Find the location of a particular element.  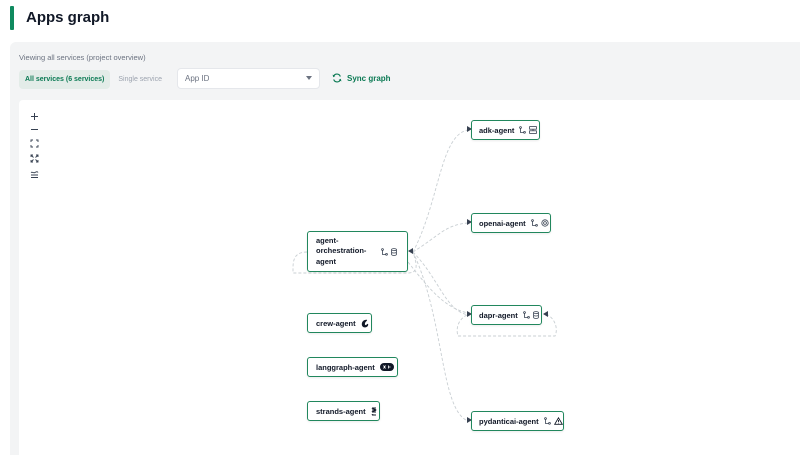

node-label-line: agent is located at coordinates (326, 261).